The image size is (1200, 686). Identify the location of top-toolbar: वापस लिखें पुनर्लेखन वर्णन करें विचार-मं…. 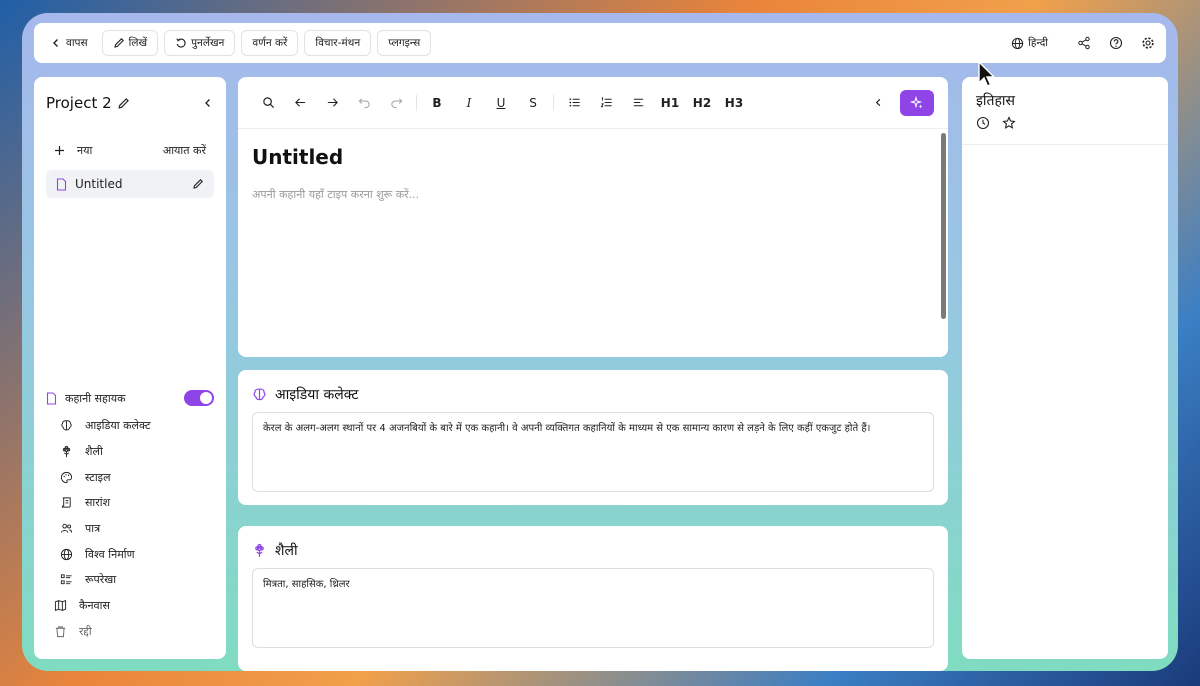
(600, 43).